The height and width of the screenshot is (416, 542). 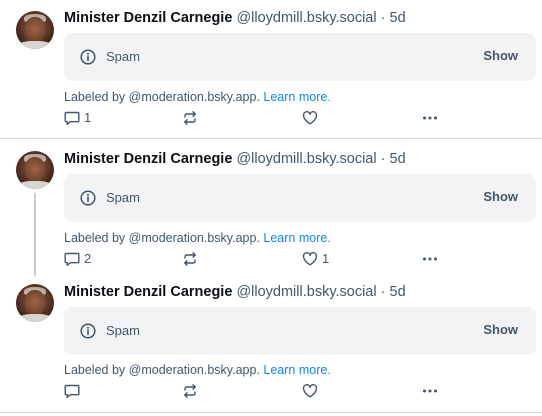 What do you see at coordinates (35, 234) in the screenshot?
I see `thread-connector` at bounding box center [35, 234].